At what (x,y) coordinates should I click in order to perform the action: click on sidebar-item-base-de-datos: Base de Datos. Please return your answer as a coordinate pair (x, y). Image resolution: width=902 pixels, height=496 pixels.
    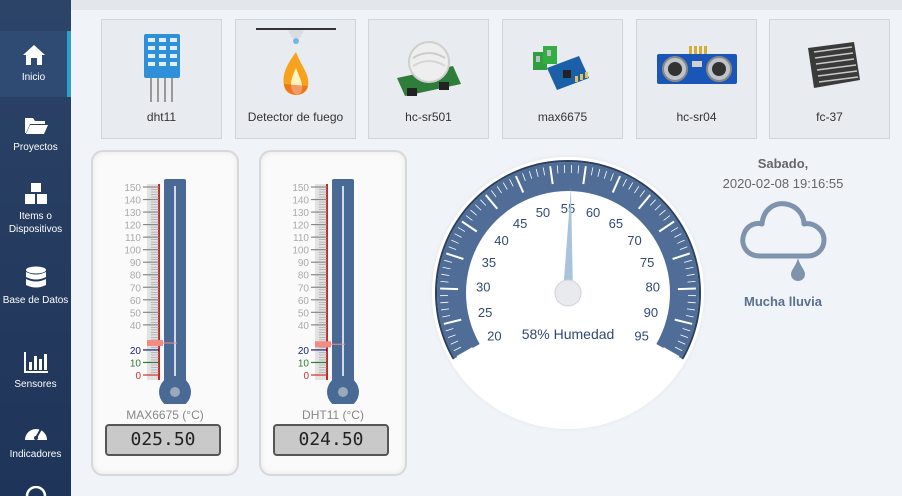
    Looking at the image, I should click on (35, 287).